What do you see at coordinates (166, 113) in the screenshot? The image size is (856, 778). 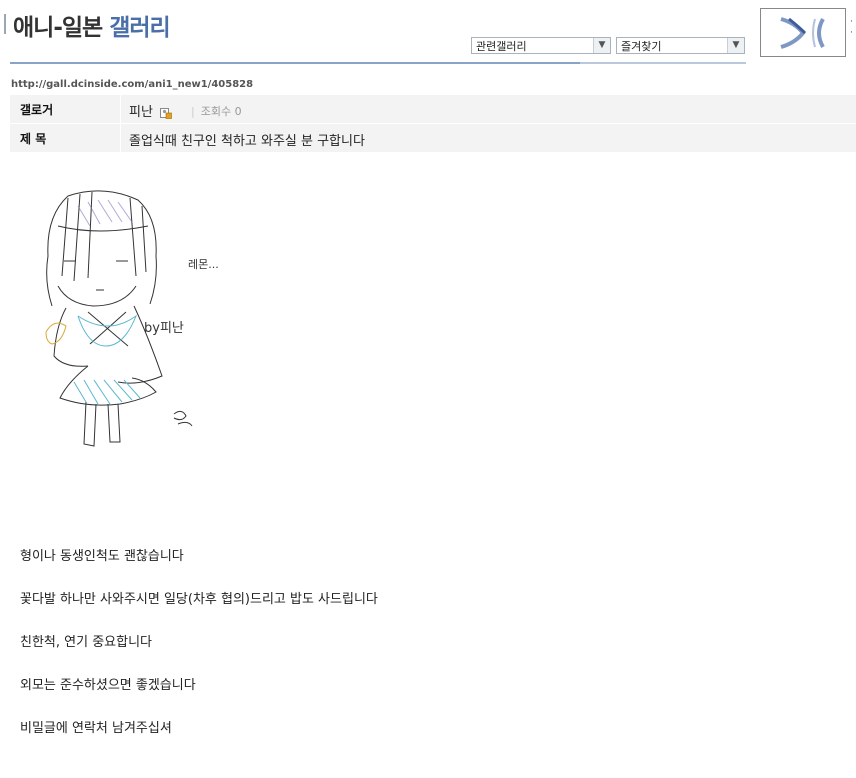 I see `user-badge-icon` at bounding box center [166, 113].